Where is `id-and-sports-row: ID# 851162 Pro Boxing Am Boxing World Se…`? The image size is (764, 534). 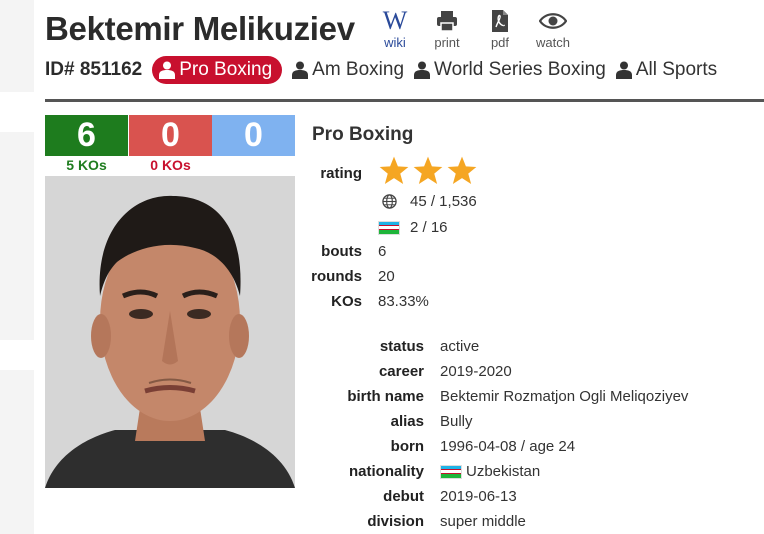
id-and-sports-row: ID# 851162 Pro Boxing Am Boxing World Se… is located at coordinates (386, 70).